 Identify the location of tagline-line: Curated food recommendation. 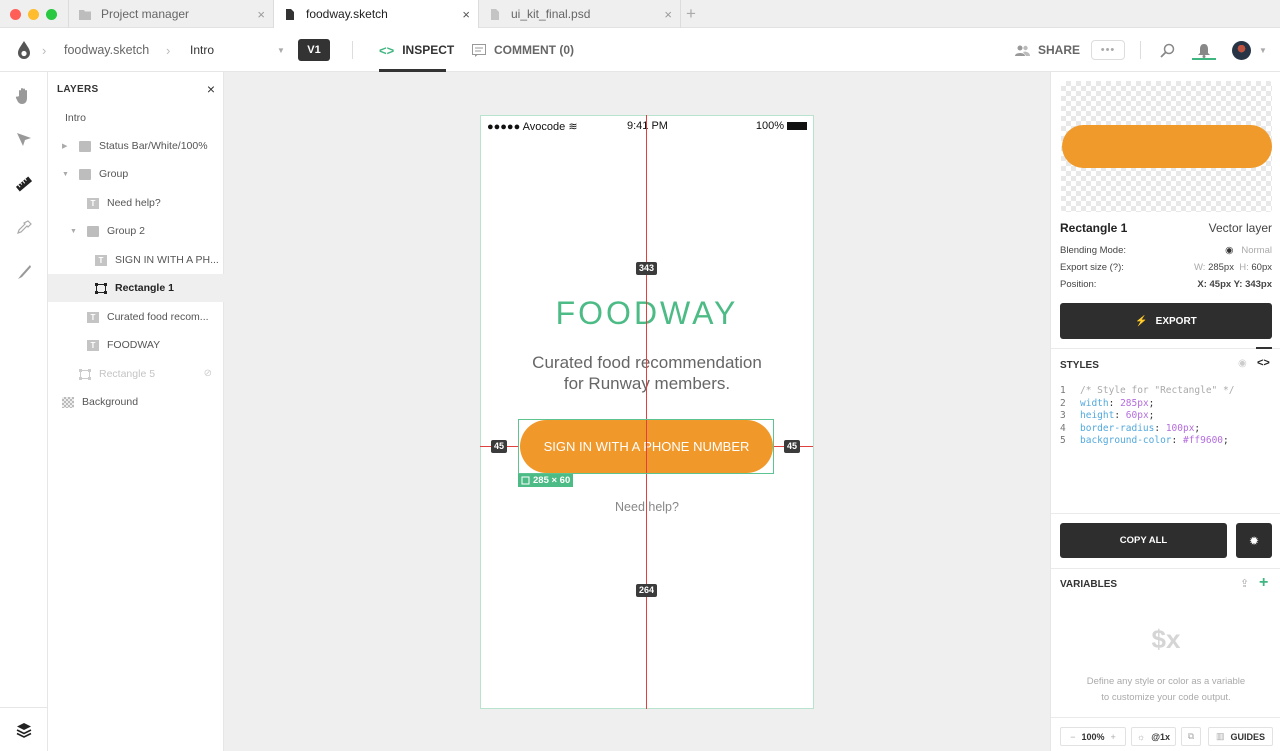
(647, 362).